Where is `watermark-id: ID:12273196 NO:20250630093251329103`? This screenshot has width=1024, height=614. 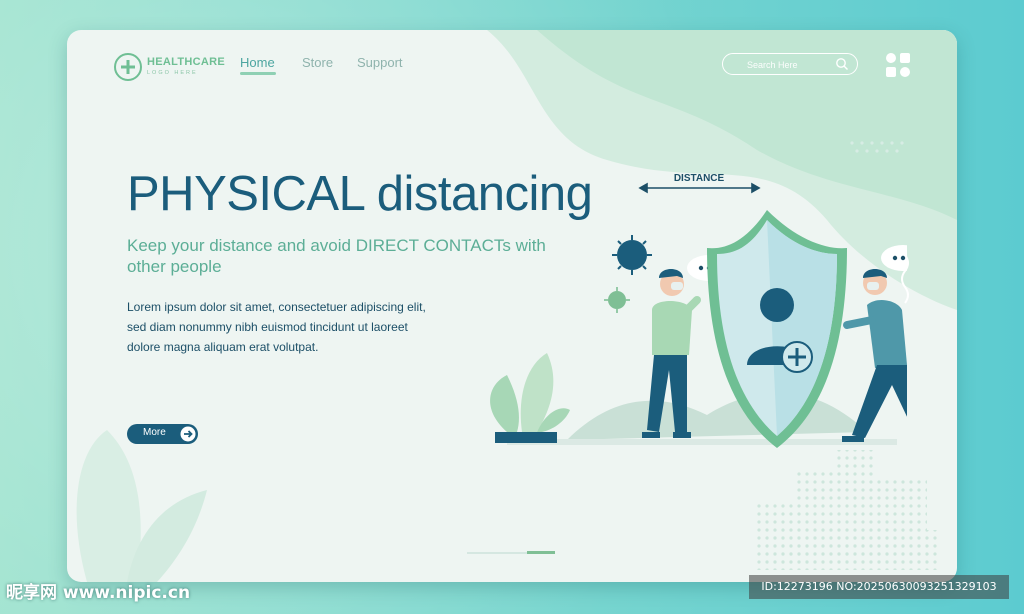
watermark-id: ID:12273196 NO:20250630093251329103 is located at coordinates (879, 587).